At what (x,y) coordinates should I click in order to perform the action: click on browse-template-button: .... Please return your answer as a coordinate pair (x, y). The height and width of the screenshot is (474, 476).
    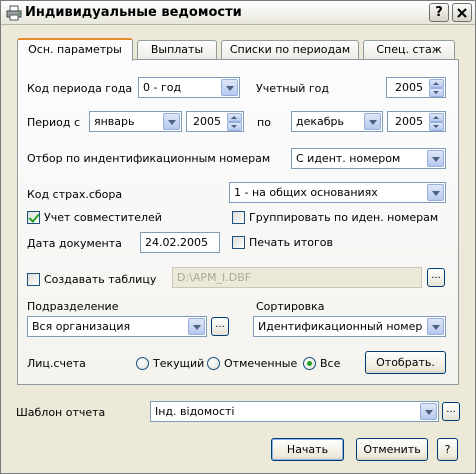
    Looking at the image, I should click on (451, 411).